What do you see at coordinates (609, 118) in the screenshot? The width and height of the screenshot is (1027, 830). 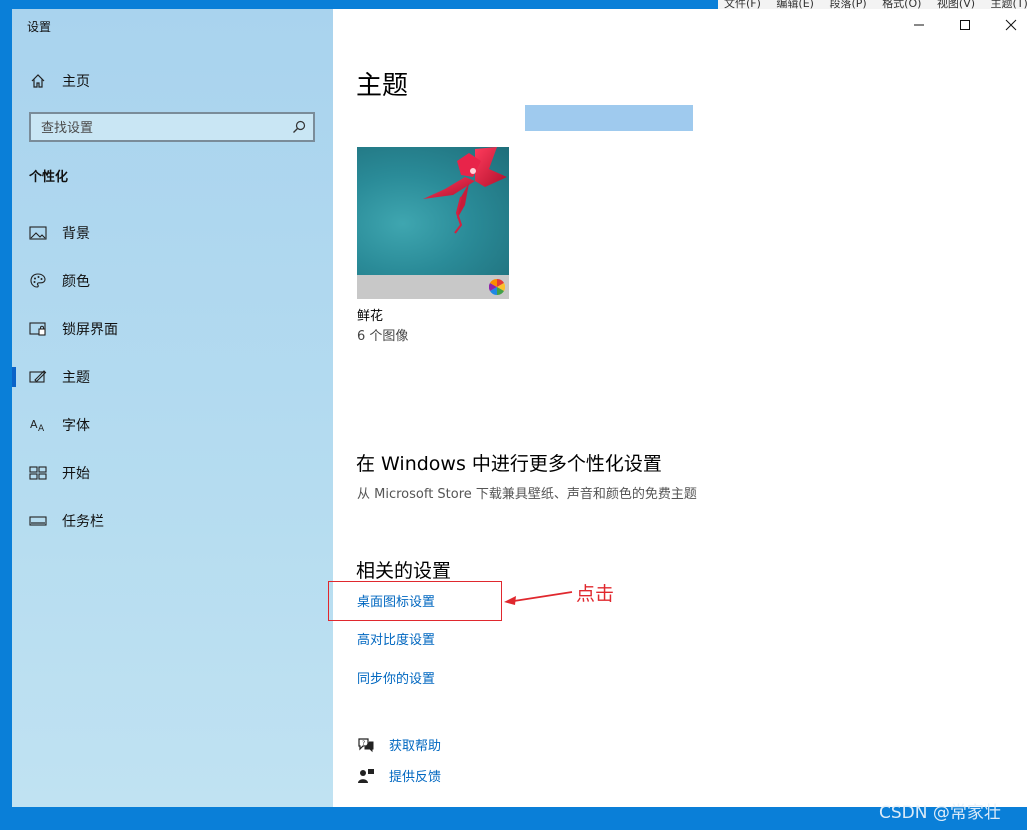 I see `highlight-strip` at bounding box center [609, 118].